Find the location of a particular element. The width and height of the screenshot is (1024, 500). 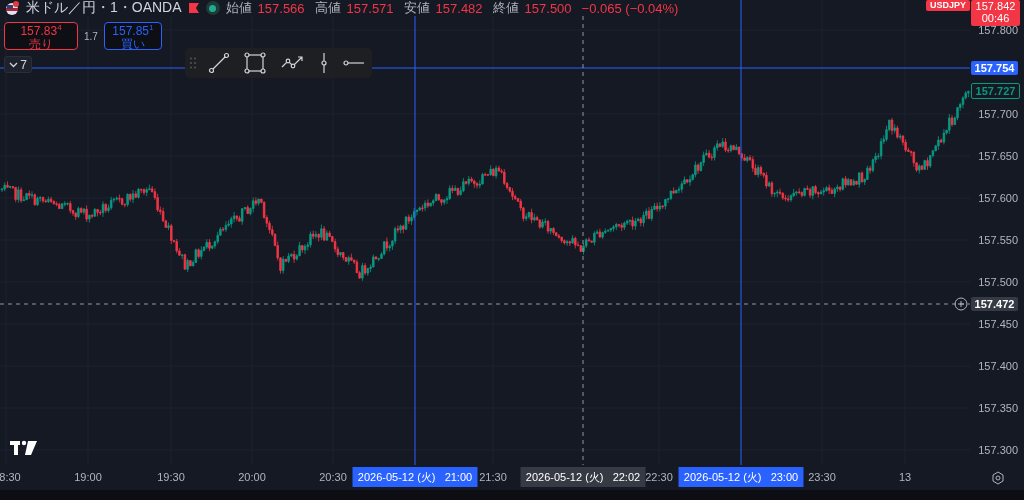

ohlc-label: 終値 is located at coordinates (505, 8).